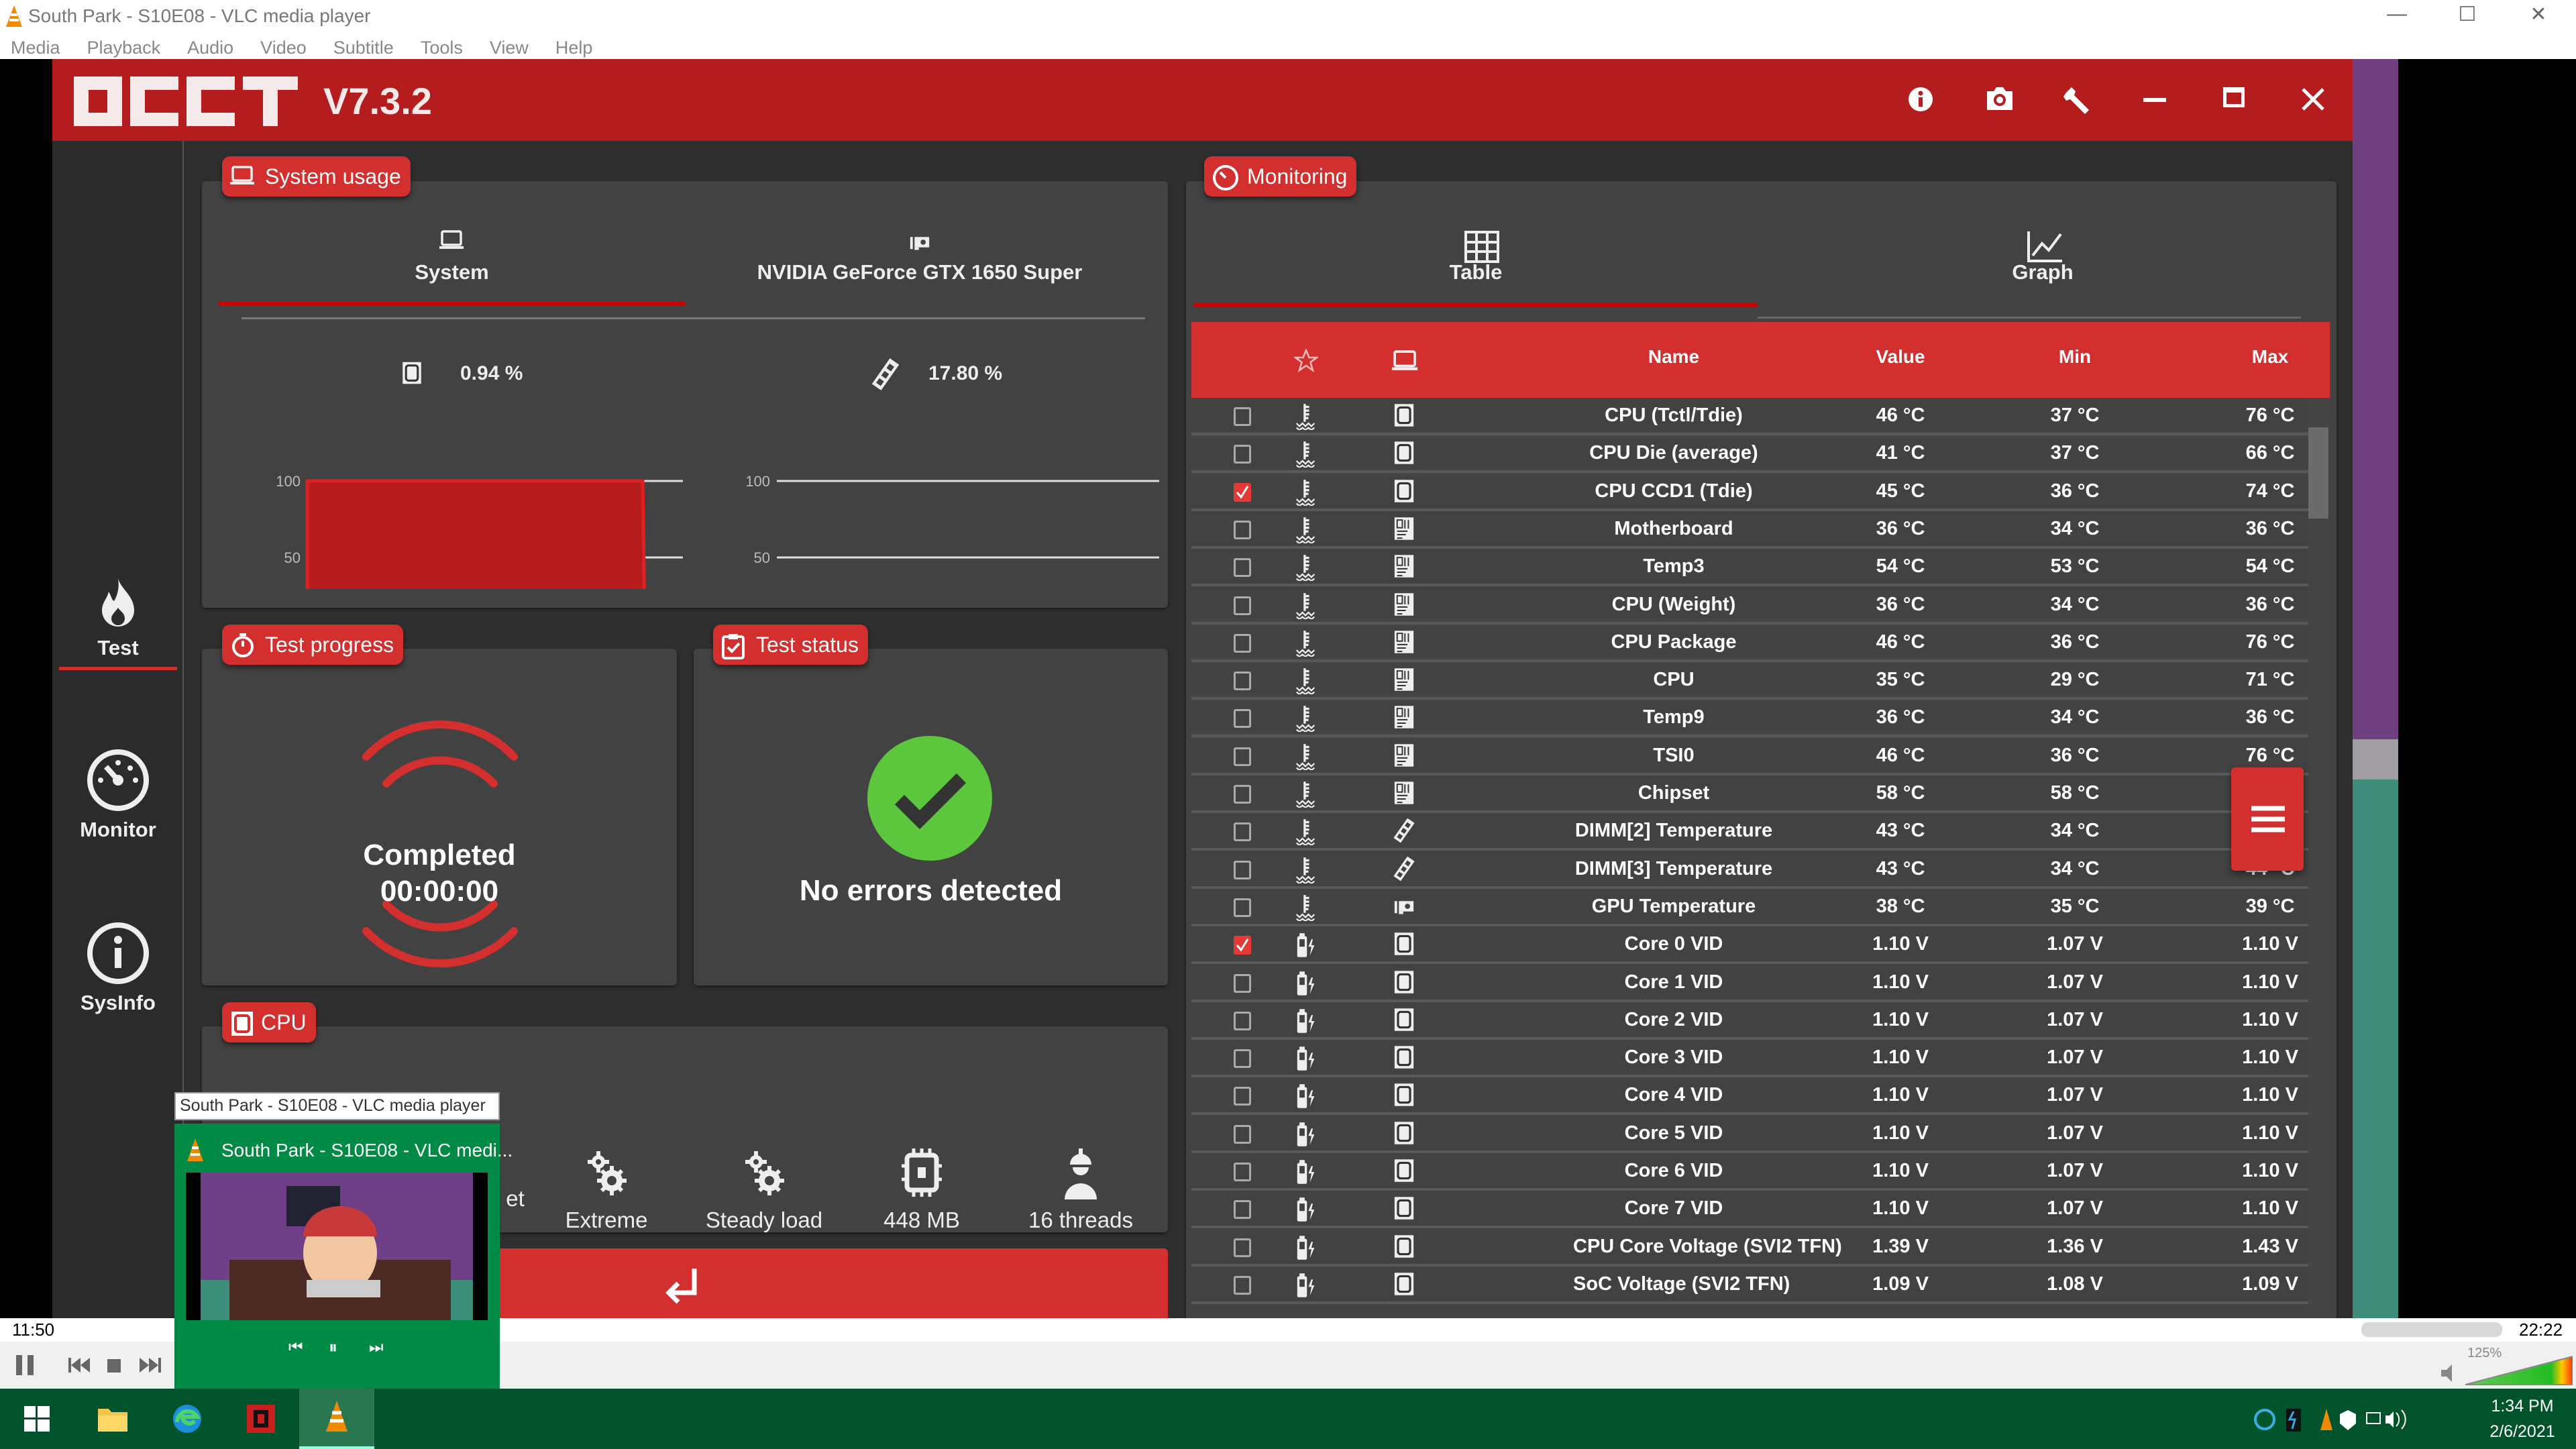  I want to click on menu-audio: Audio, so click(210, 48).